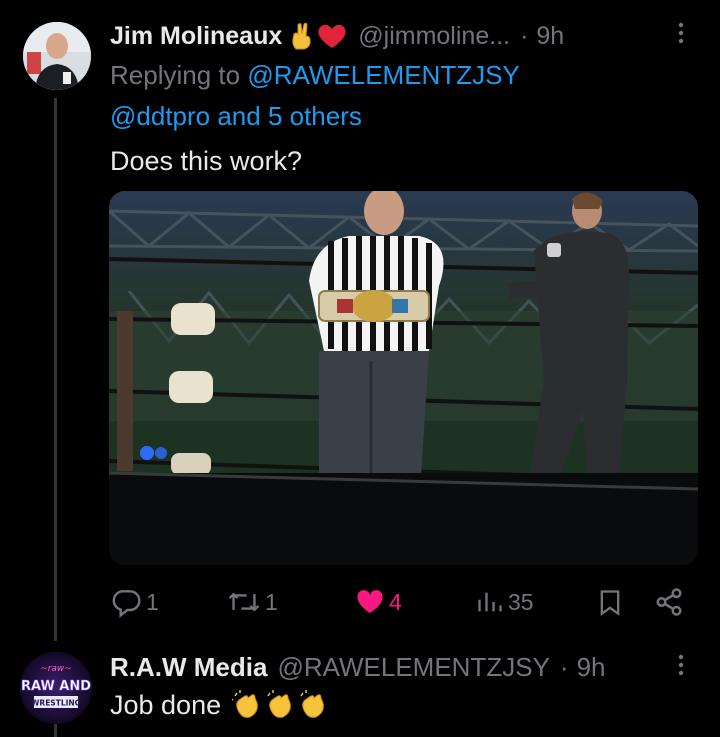 The width and height of the screenshot is (720, 737). What do you see at coordinates (188, 667) in the screenshot?
I see `tweet2-author-name: R.A.W Media` at bounding box center [188, 667].